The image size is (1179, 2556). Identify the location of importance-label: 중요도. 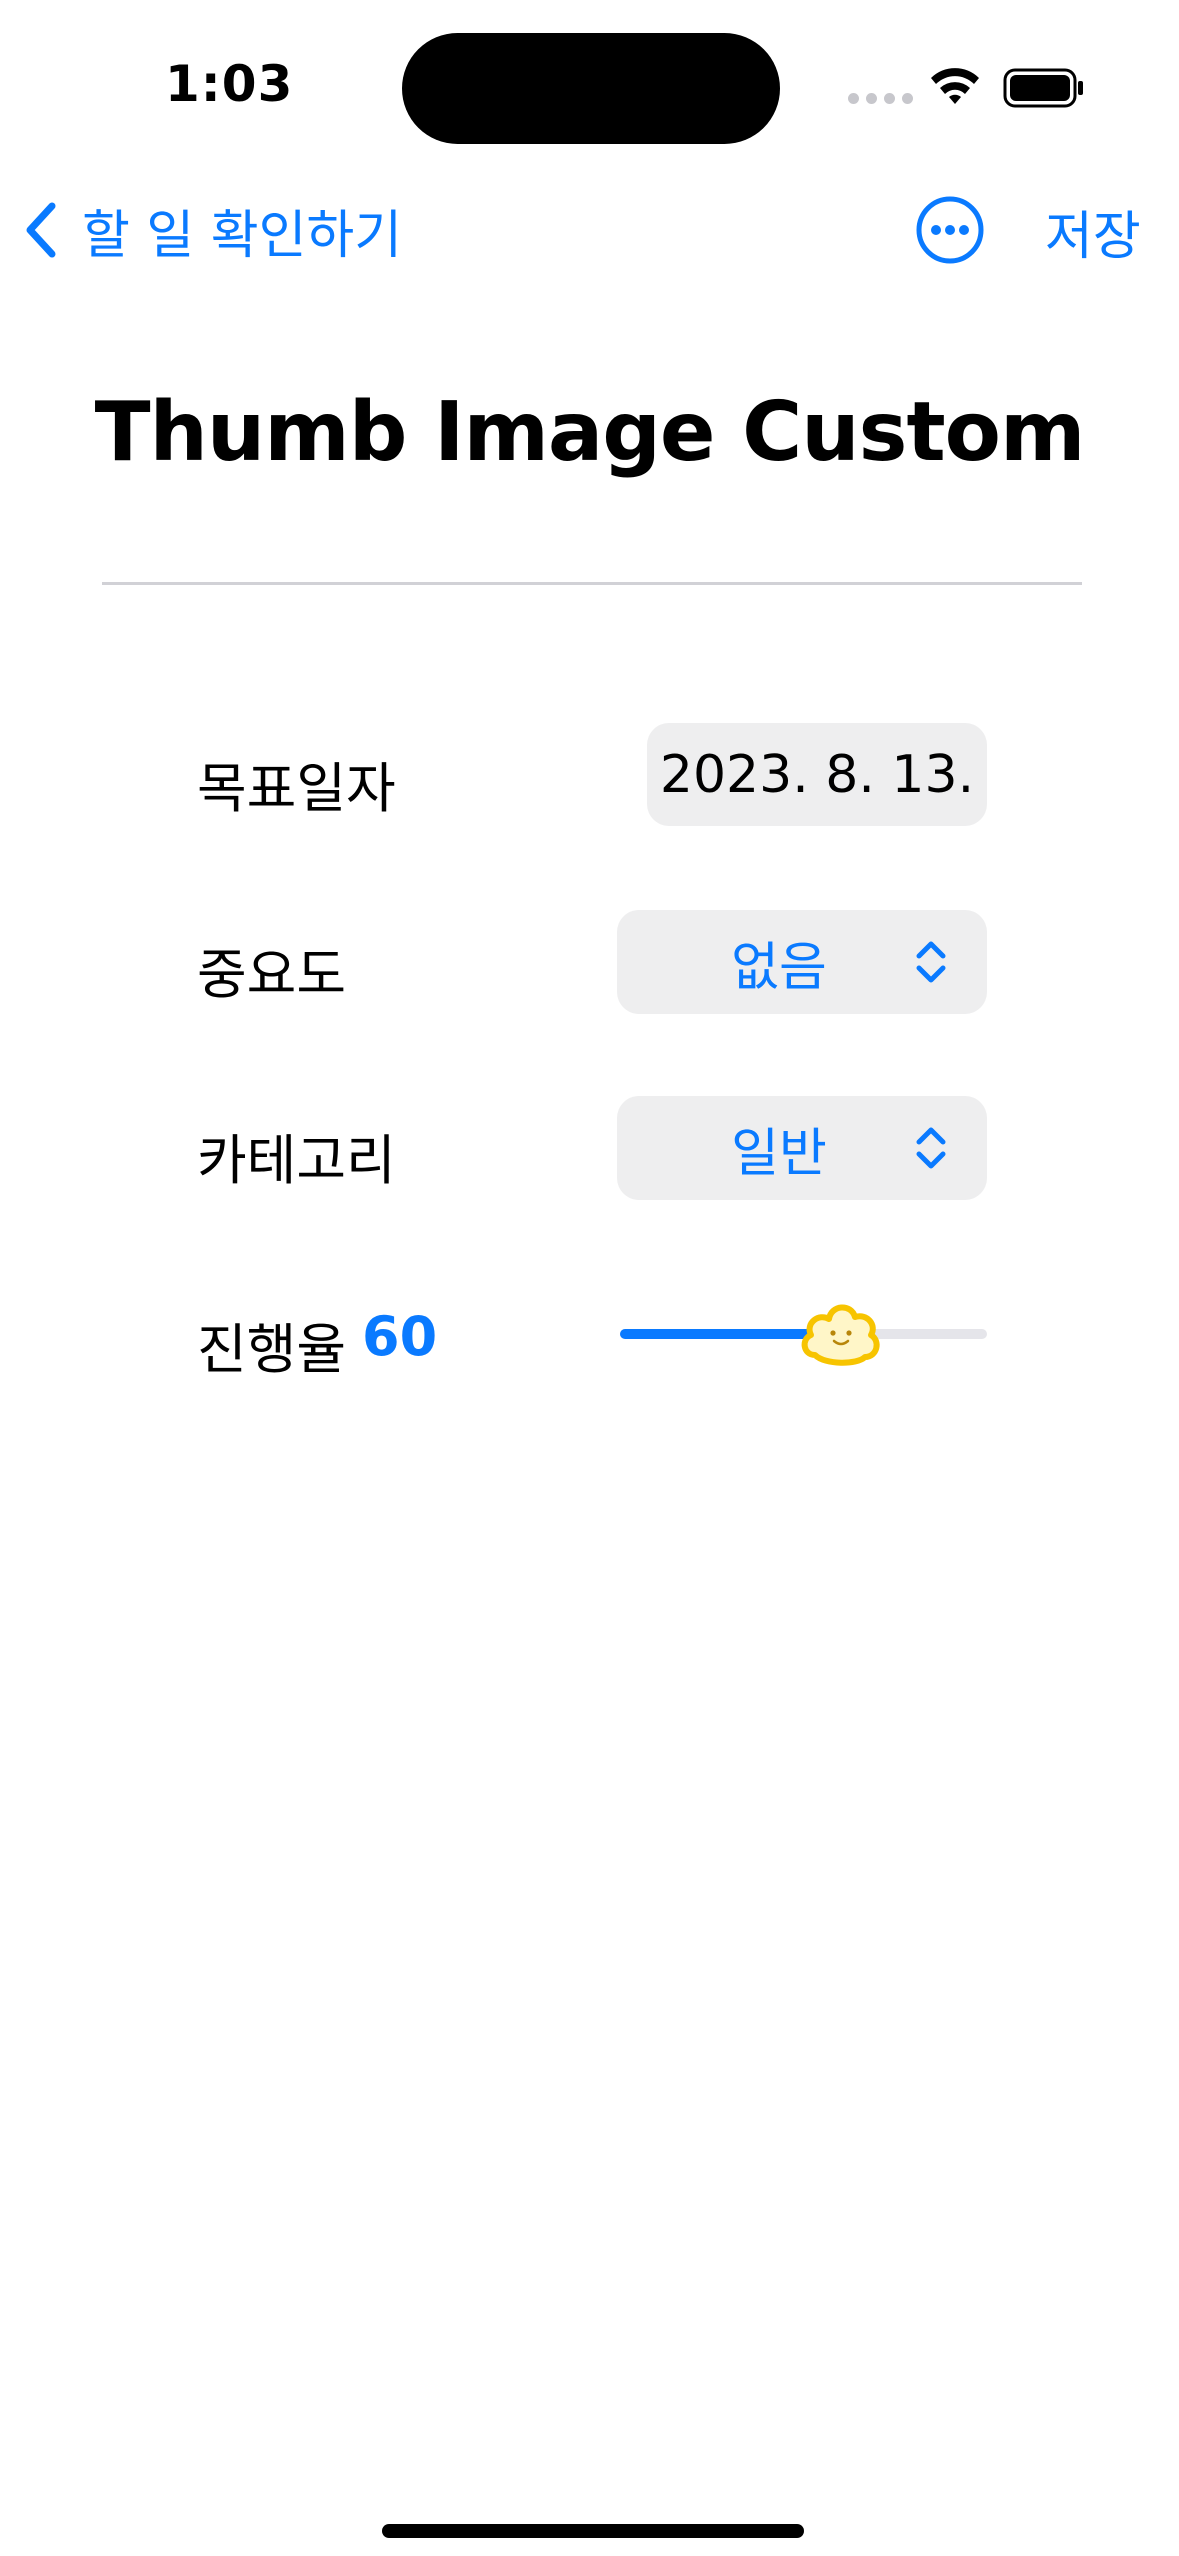
(272, 974).